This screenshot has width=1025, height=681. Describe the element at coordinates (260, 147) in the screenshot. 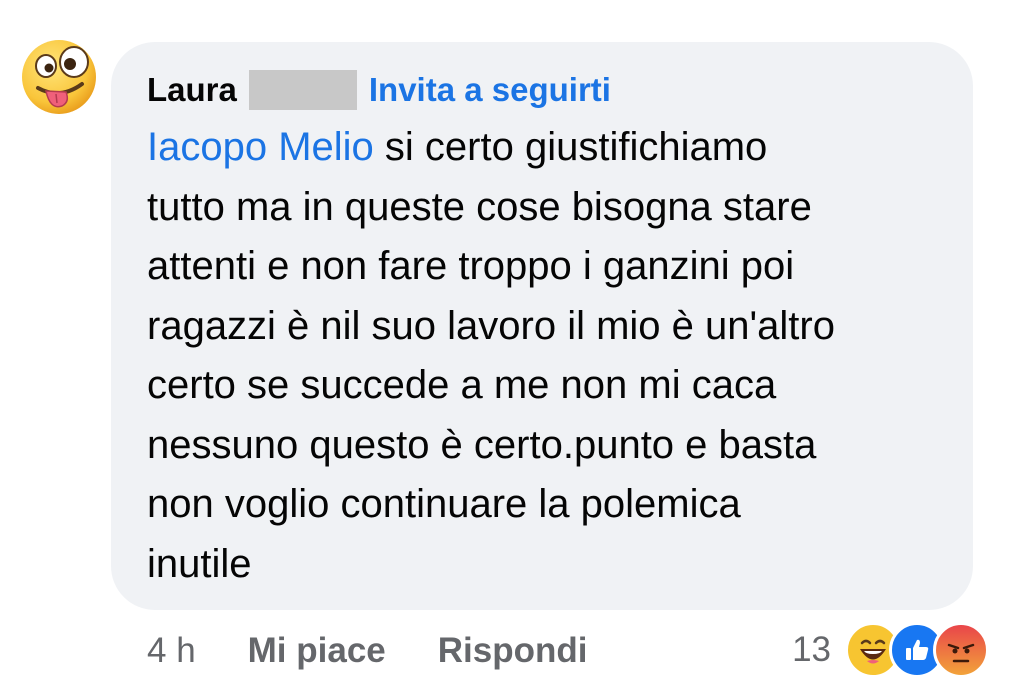

I see `mention-link: Iacopo Melio` at that location.